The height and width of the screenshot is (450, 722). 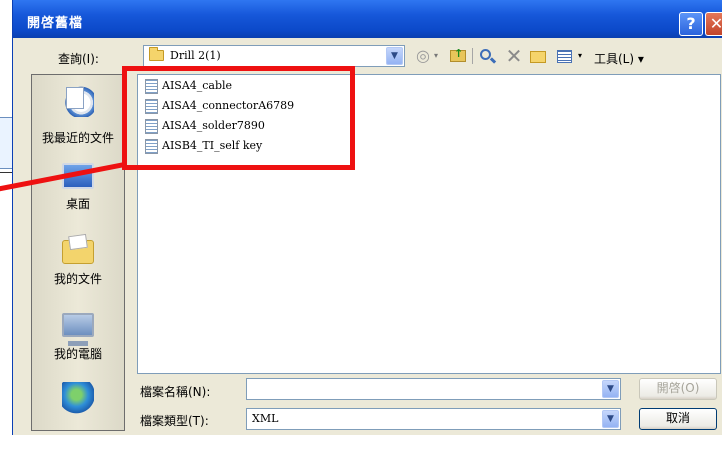 What do you see at coordinates (678, 419) in the screenshot?
I see `cancel-button: 取消` at bounding box center [678, 419].